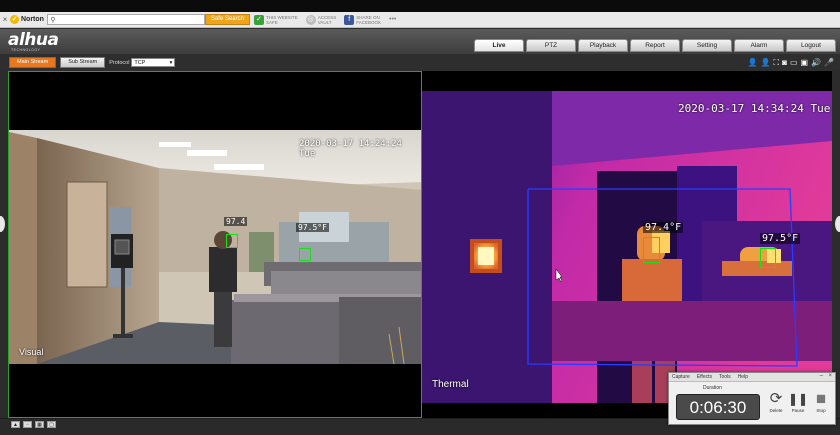 Image resolution: width=840 pixels, height=435 pixels. What do you see at coordinates (798, 410) in the screenshot?
I see `pause-label: Pause` at bounding box center [798, 410].